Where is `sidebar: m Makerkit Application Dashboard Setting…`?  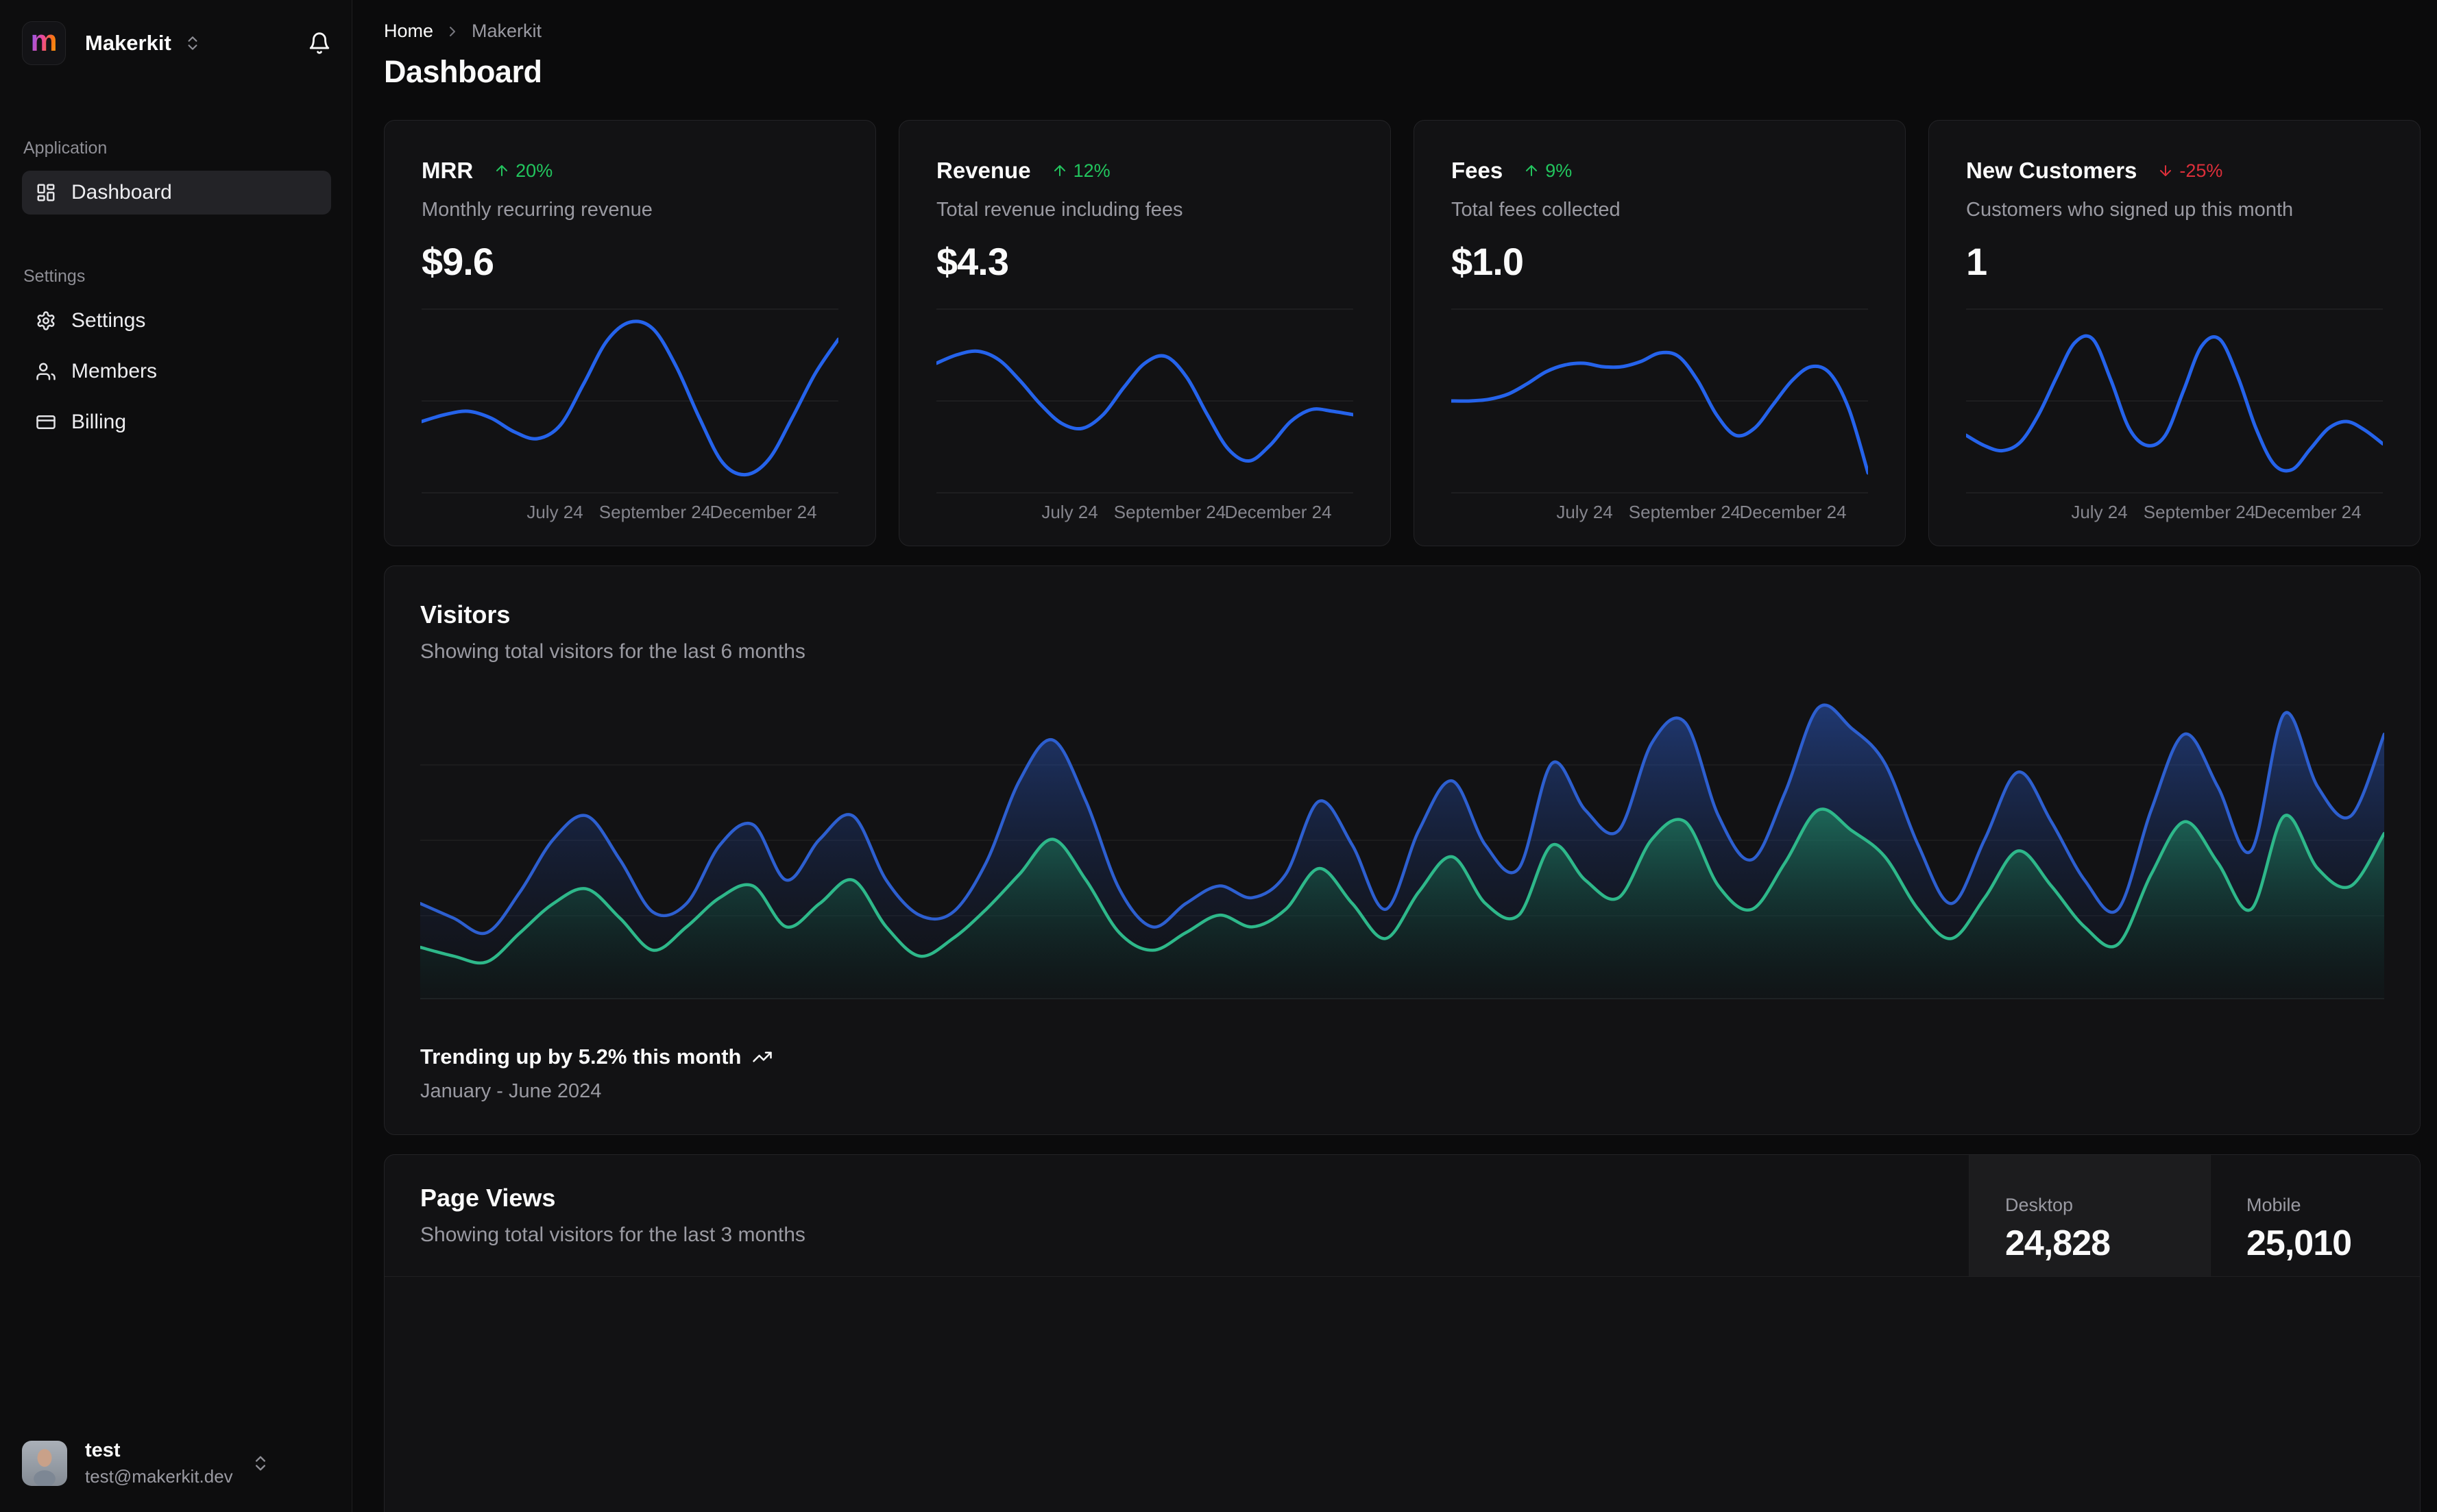
sidebar: m Makerkit Application Dashboard Setting… is located at coordinates (176, 756).